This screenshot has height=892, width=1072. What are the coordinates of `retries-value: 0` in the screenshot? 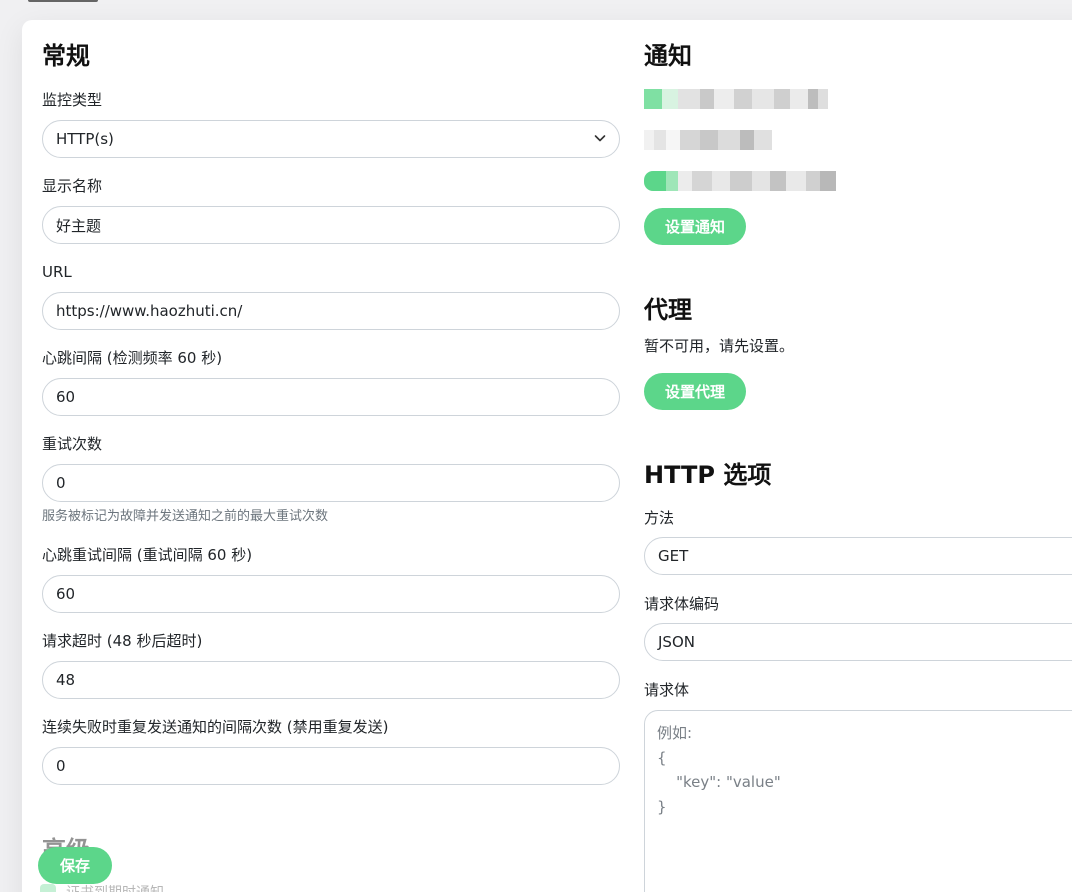 It's located at (61, 483).